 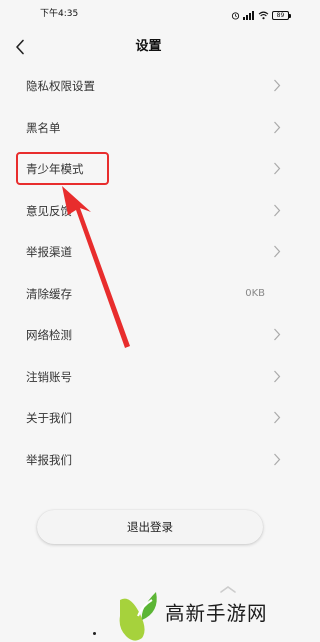 I want to click on settings-item-feedback: 意见反馈, so click(x=148, y=211).